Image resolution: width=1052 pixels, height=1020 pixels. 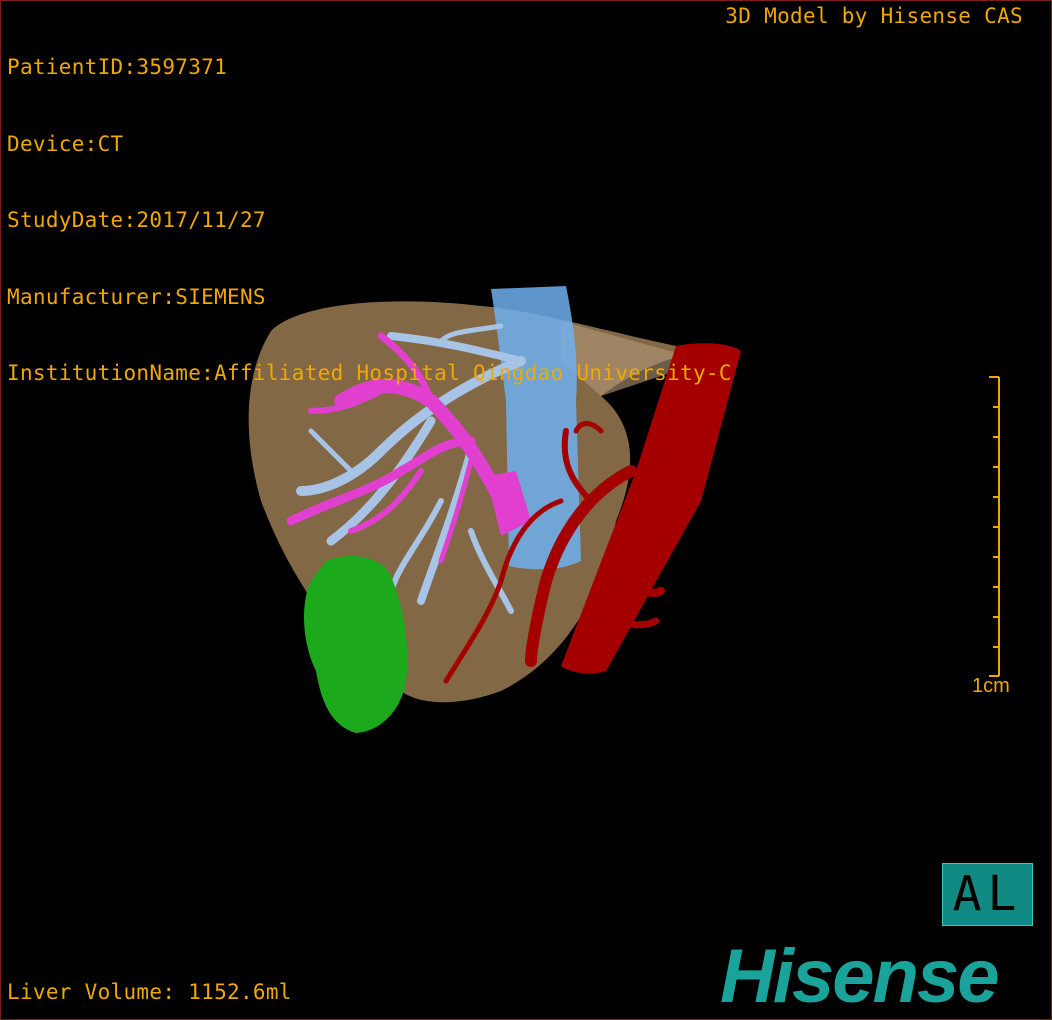 I want to click on scale-bar, so click(x=994, y=526).